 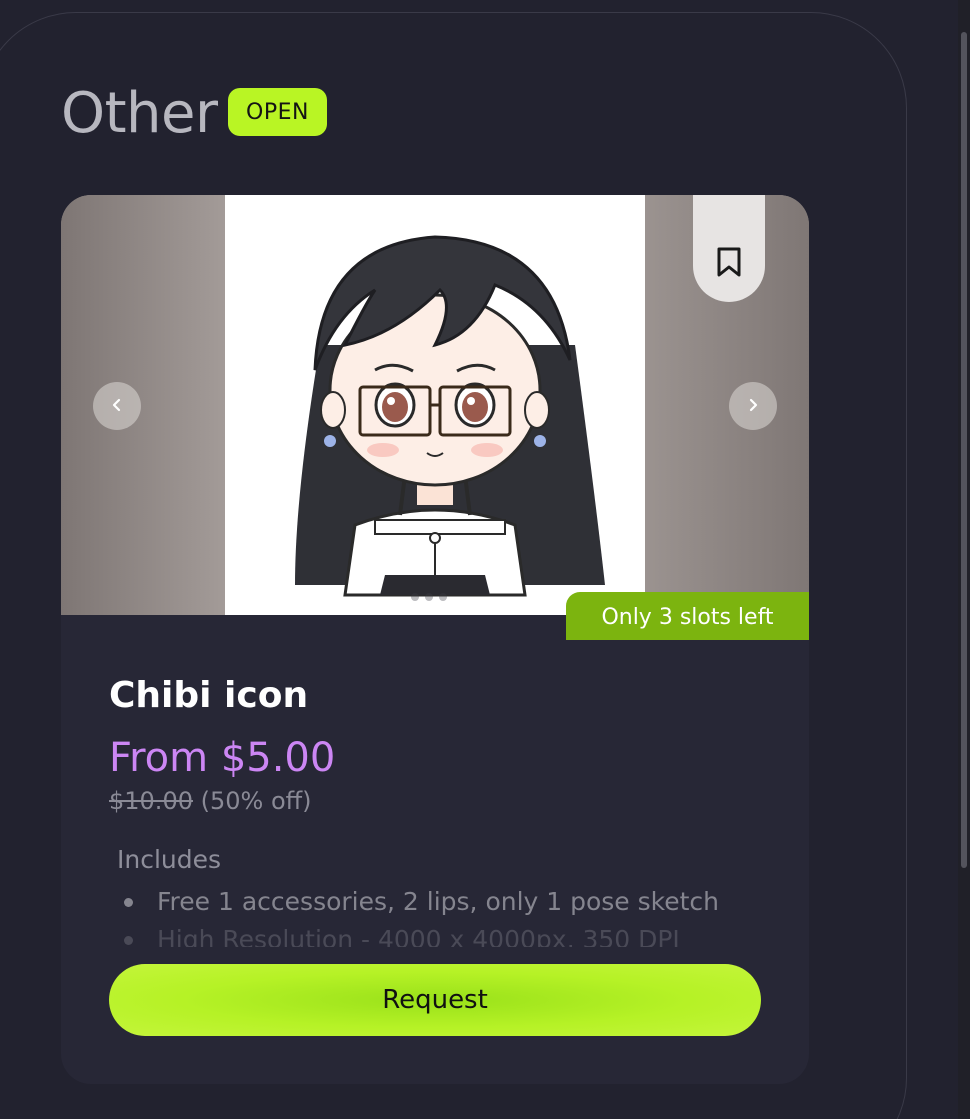 I want to click on chevron-right-icon, so click(x=753, y=406).